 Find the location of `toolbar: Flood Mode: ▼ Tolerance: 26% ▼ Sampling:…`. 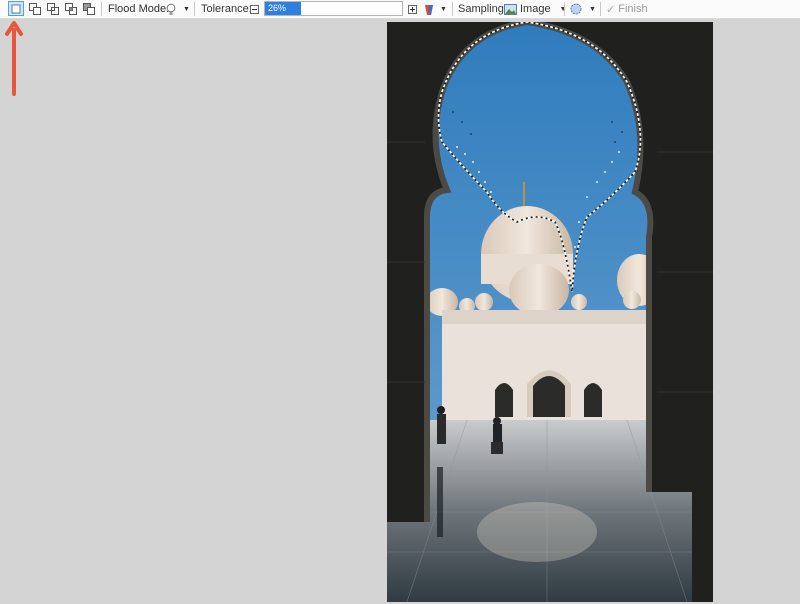

toolbar: Flood Mode: ▼ Tolerance: 26% ▼ Sampling:… is located at coordinates (400, 9).